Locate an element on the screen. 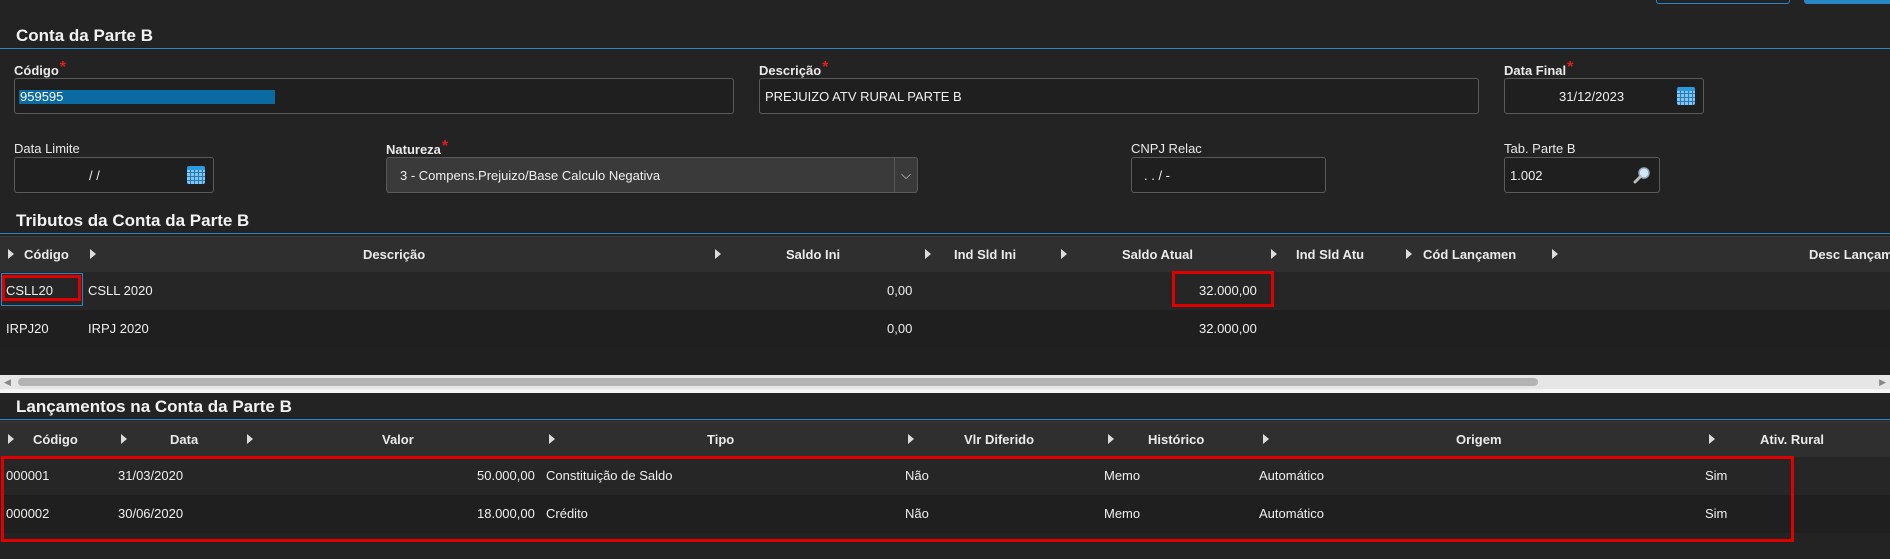  cell-saldo-atual: 32.000,00 is located at coordinates (1228, 328).